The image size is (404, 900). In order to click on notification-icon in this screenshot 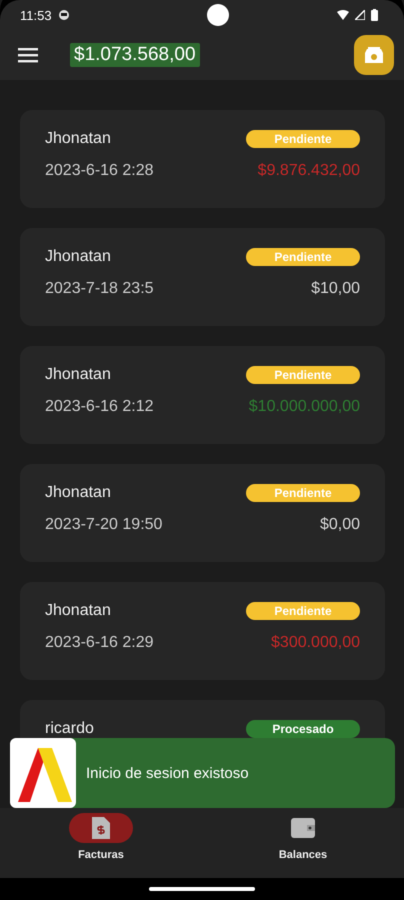, I will do `click(64, 15)`.